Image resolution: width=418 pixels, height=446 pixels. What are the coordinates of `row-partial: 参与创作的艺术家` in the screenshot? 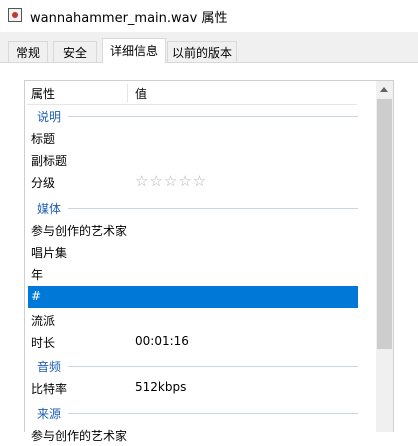 It's located at (193, 435).